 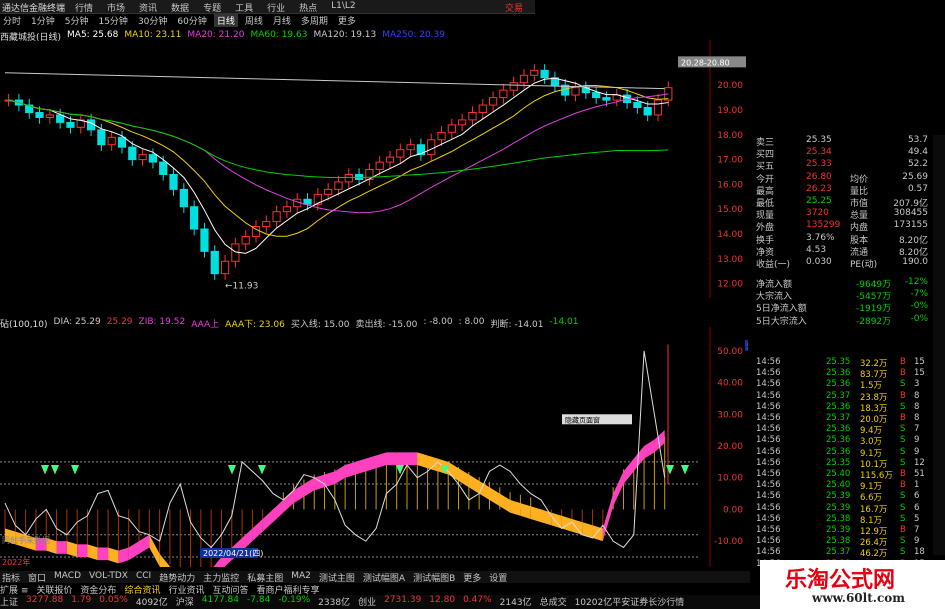 What do you see at coordinates (276, 7) in the screenshot?
I see `menu-item: 行业` at bounding box center [276, 7].